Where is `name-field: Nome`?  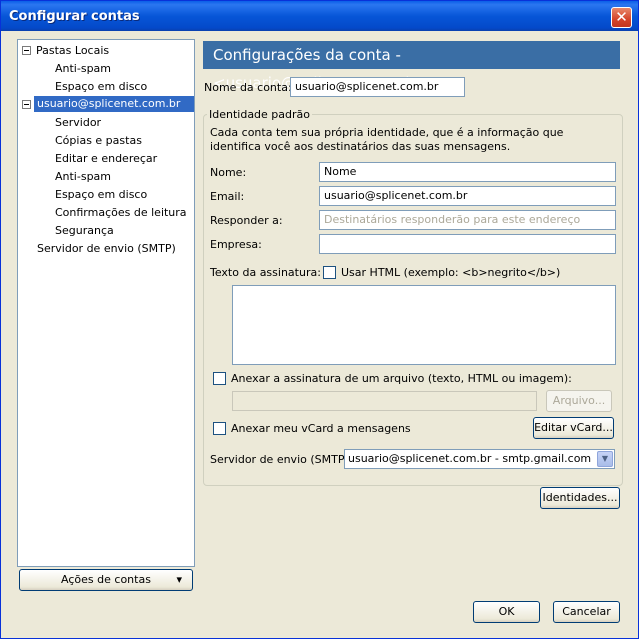 name-field: Nome is located at coordinates (467, 172).